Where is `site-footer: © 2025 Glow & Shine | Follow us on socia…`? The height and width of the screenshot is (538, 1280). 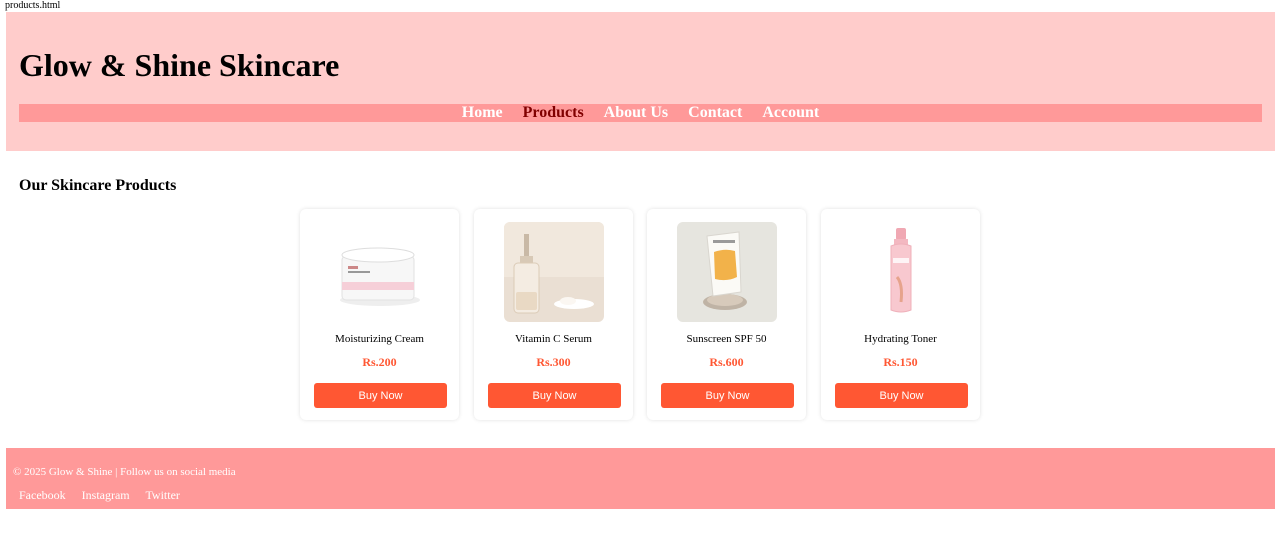
site-footer: © 2025 Glow & Shine | Follow us on socia… is located at coordinates (640, 478).